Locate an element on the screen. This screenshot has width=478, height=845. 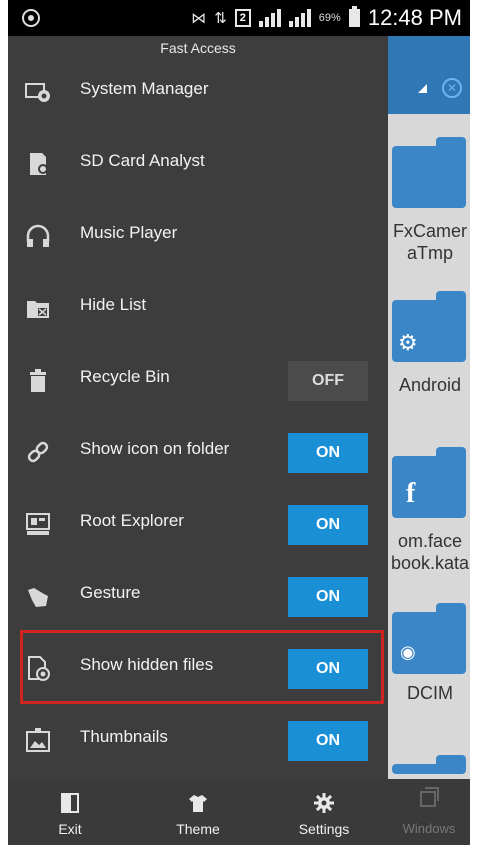
status-icons: ⋈ ⇅ 2 69% 12:48 PM is located at coordinates (326, 18).